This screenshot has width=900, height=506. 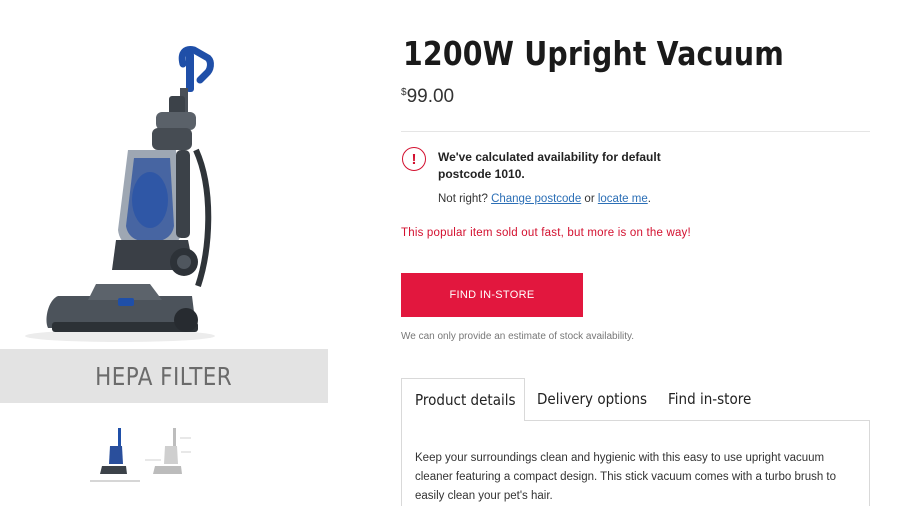 I want to click on period-text: ., so click(x=649, y=199).